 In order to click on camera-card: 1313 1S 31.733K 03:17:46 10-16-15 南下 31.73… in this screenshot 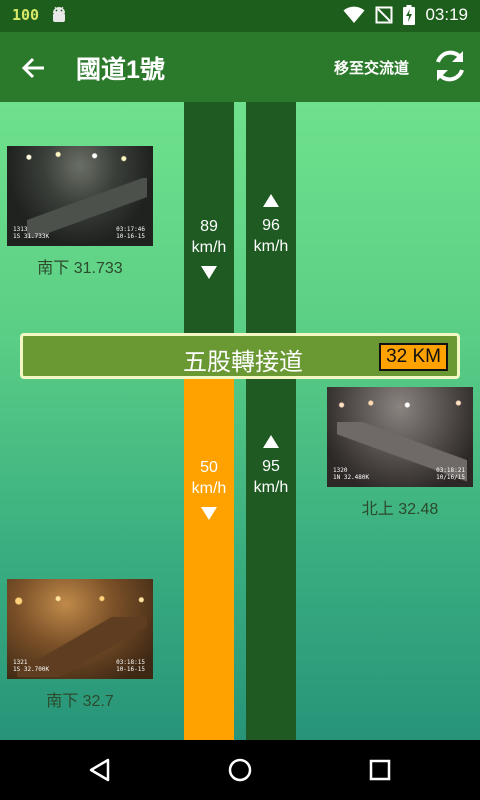, I will do `click(80, 212)`.